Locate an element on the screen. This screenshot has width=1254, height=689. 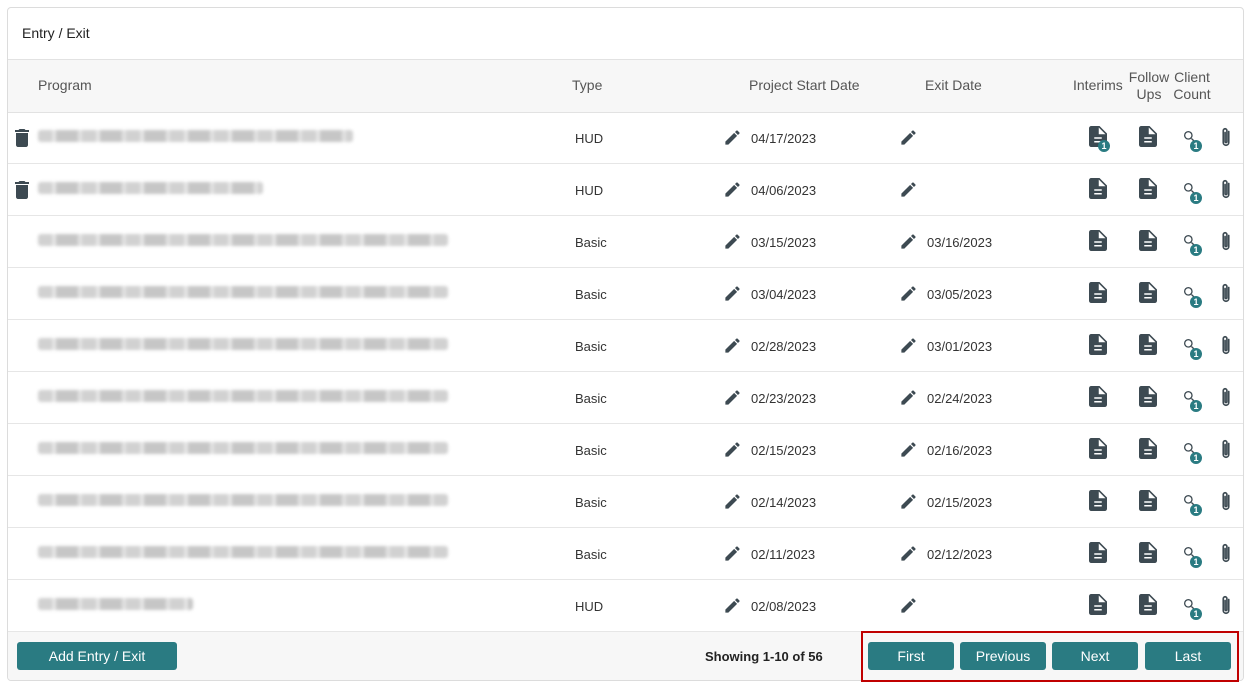
exit-date-cell: 02/12/2023 is located at coordinates (960, 554).